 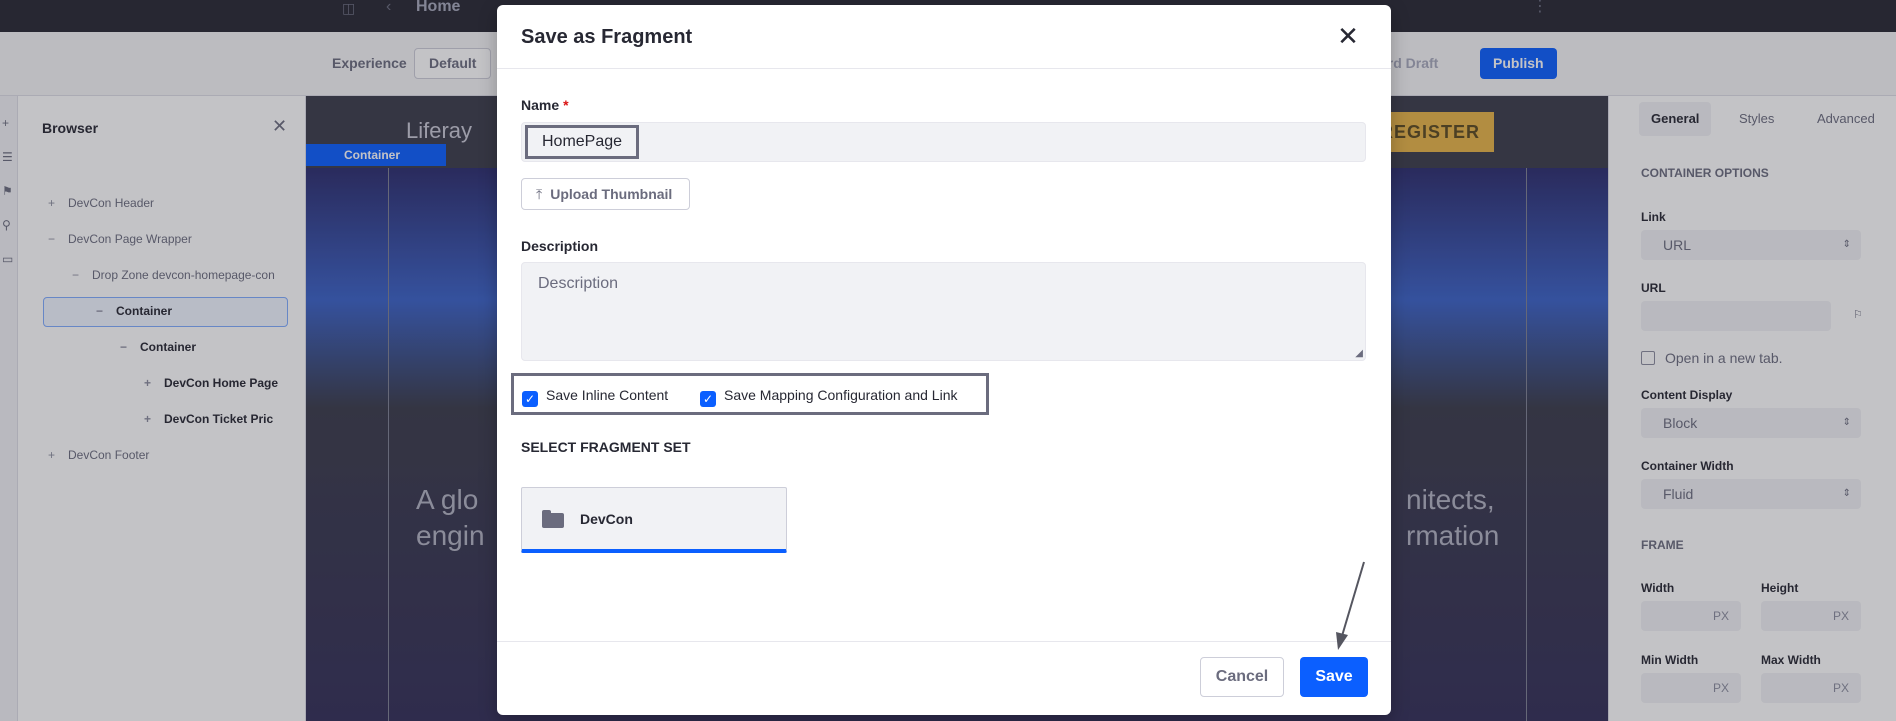 I want to click on close-icon: ✕, so click(x=1348, y=37).